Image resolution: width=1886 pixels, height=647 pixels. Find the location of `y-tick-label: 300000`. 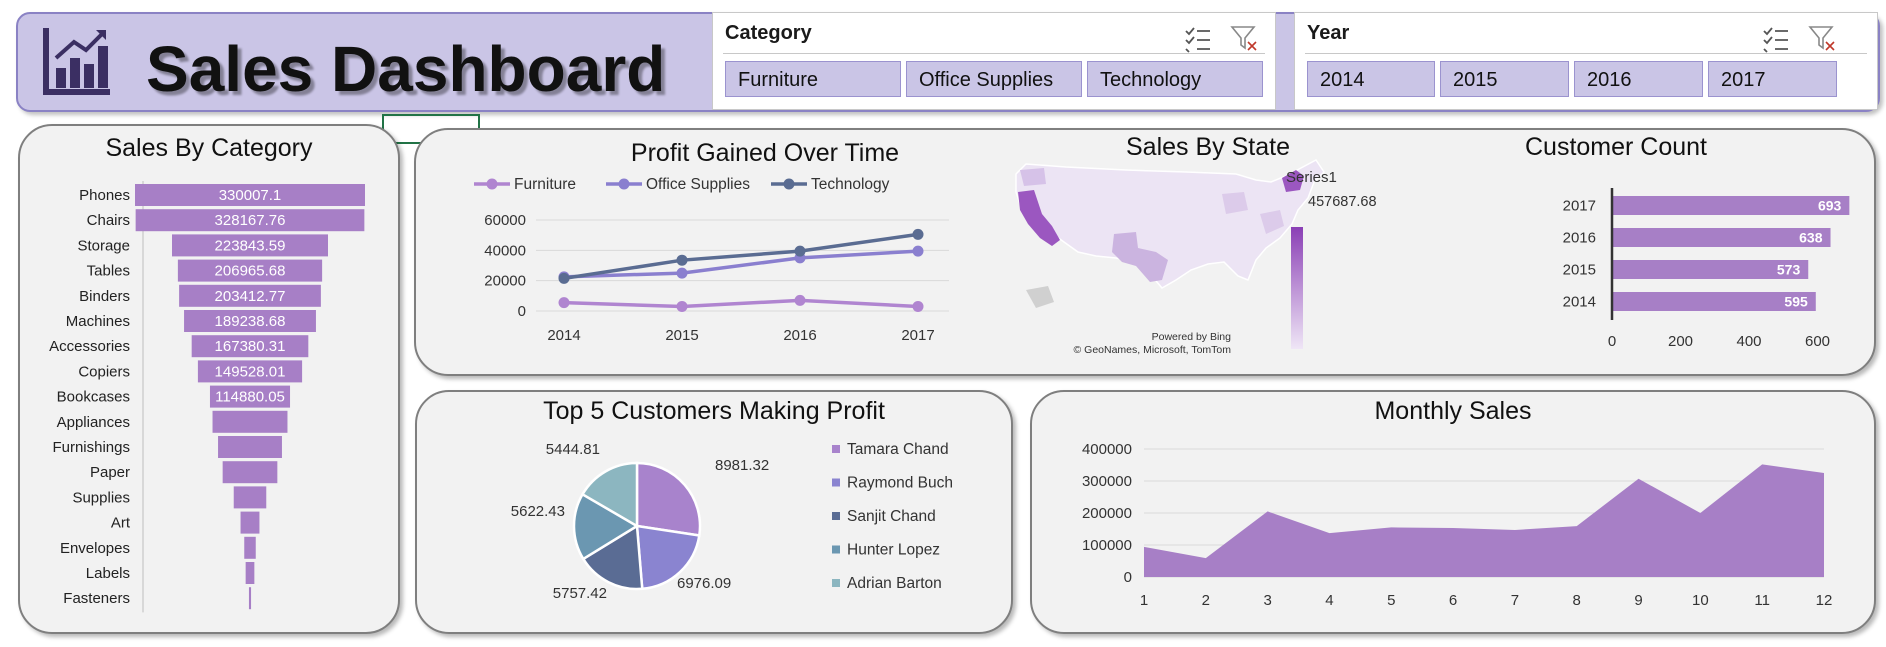

y-tick-label: 300000 is located at coordinates (1107, 481).